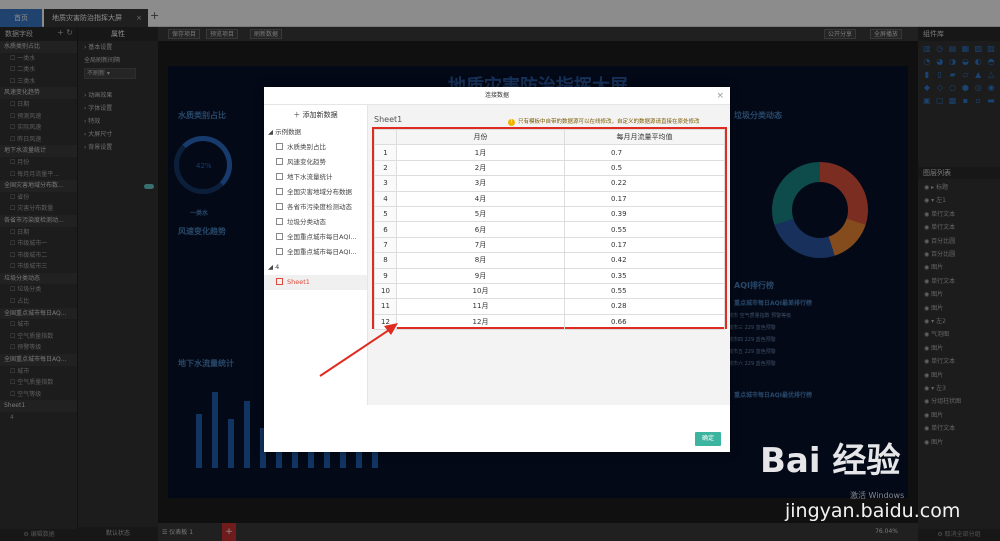 The height and width of the screenshot is (541, 1000). I want to click on dialog-title-bar: 连接数据 ×, so click(497, 96).